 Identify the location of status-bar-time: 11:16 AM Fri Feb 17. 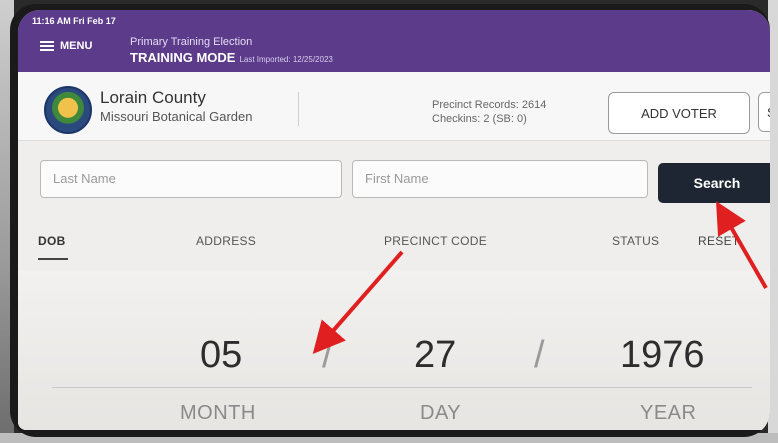
(74, 21).